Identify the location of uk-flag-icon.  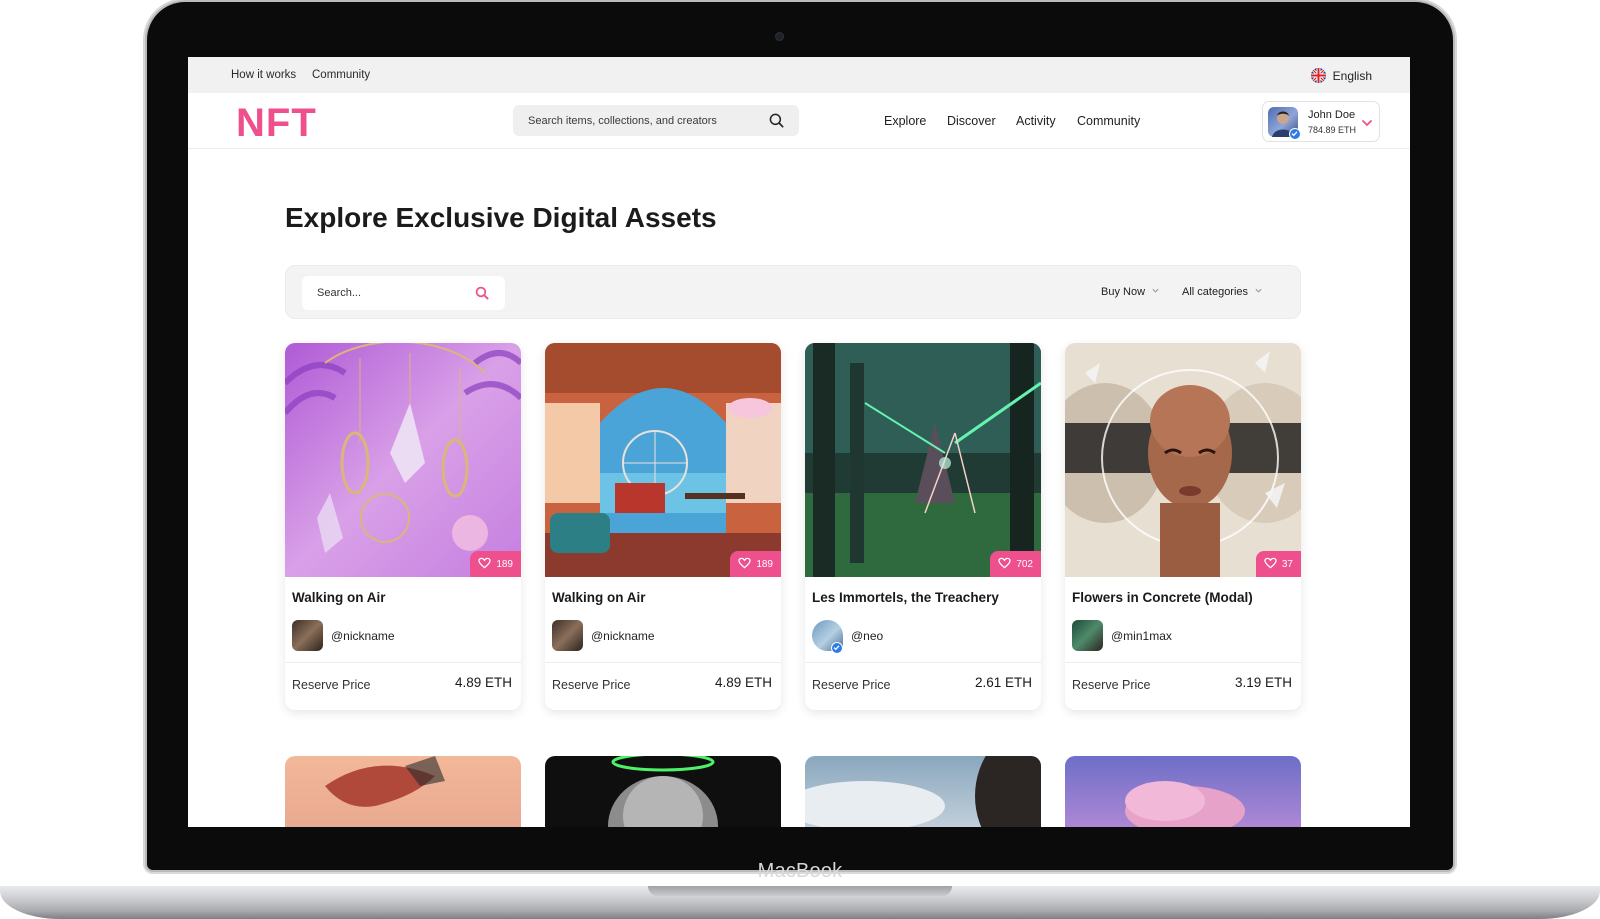
(1318, 75).